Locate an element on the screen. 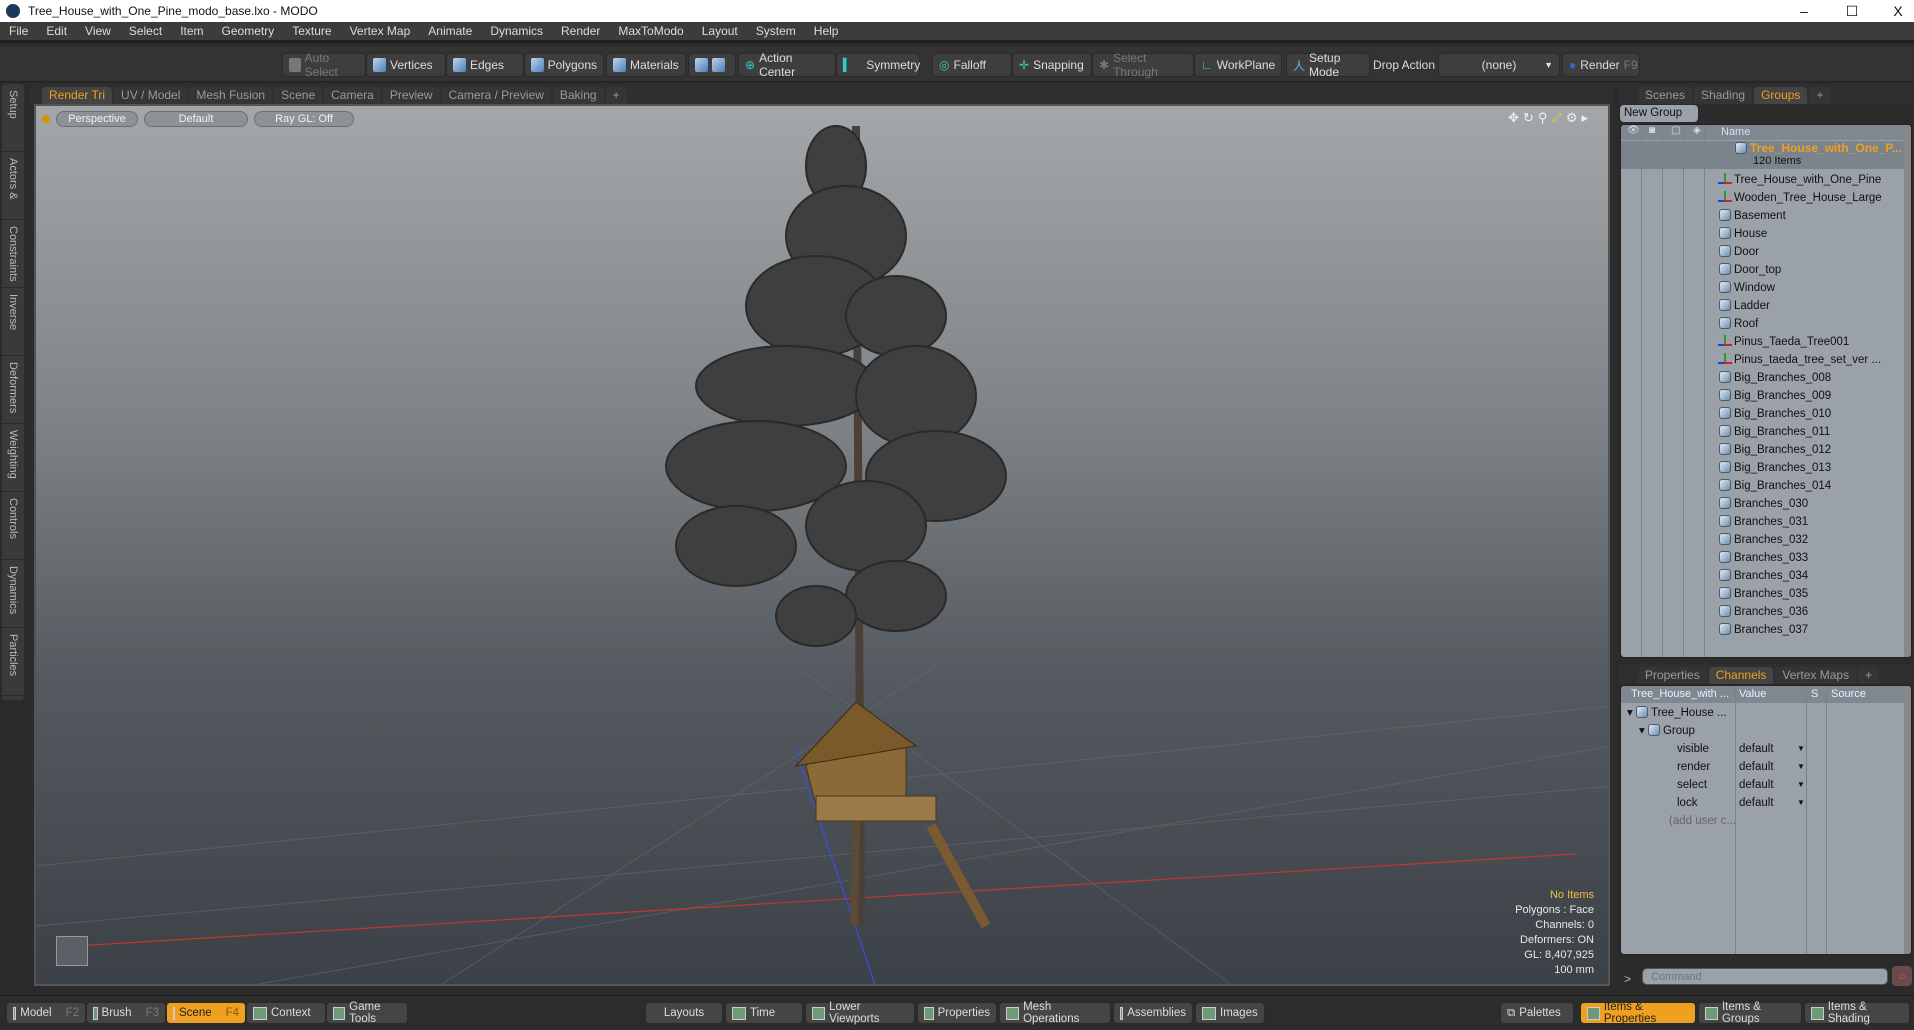 The width and height of the screenshot is (1914, 1030). viewport-tab: Scene is located at coordinates (298, 95).